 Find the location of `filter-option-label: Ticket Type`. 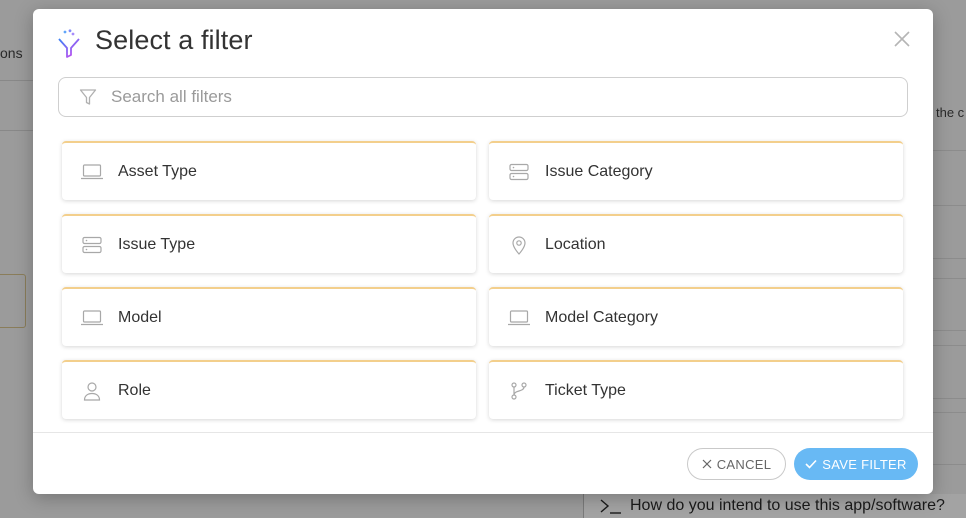

filter-option-label: Ticket Type is located at coordinates (585, 390).